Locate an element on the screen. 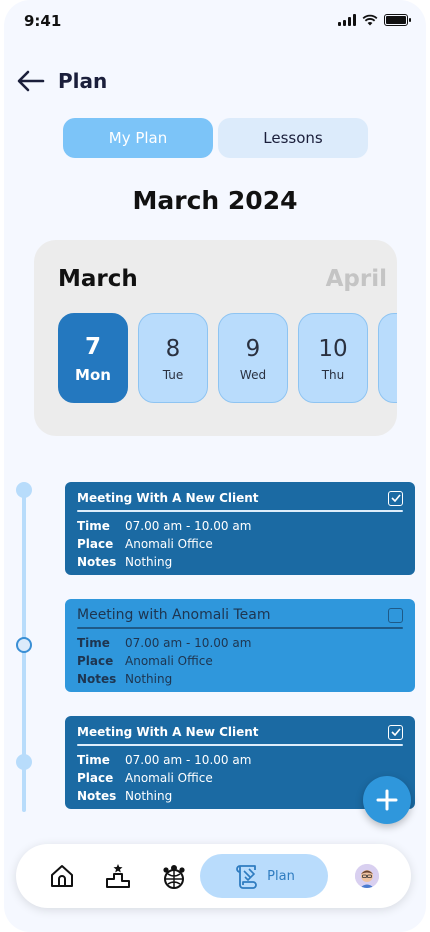 The width and height of the screenshot is (430, 932). day-number: 7 is located at coordinates (92, 347).